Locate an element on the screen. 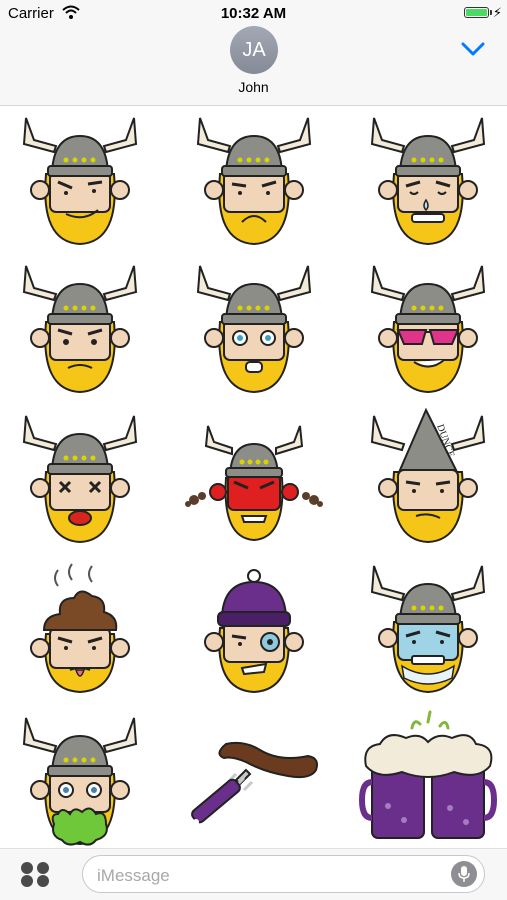 The width and height of the screenshot is (507, 900). sticker-sausage-on-fork is located at coordinates (254, 780).